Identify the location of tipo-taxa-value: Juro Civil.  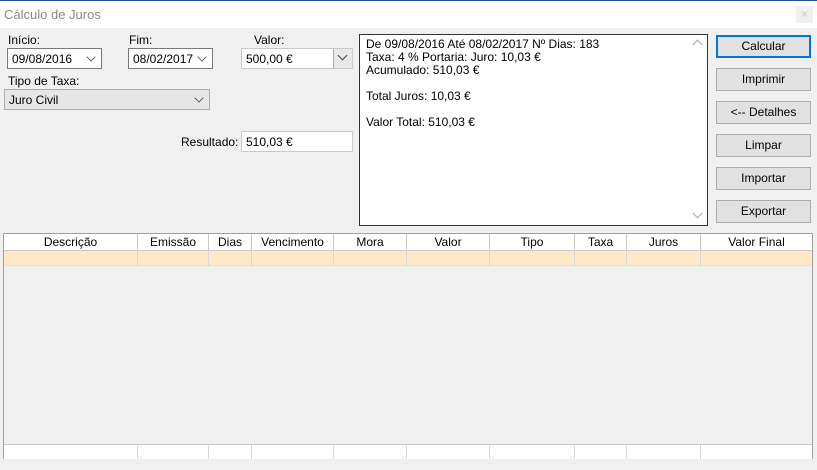
(34, 100).